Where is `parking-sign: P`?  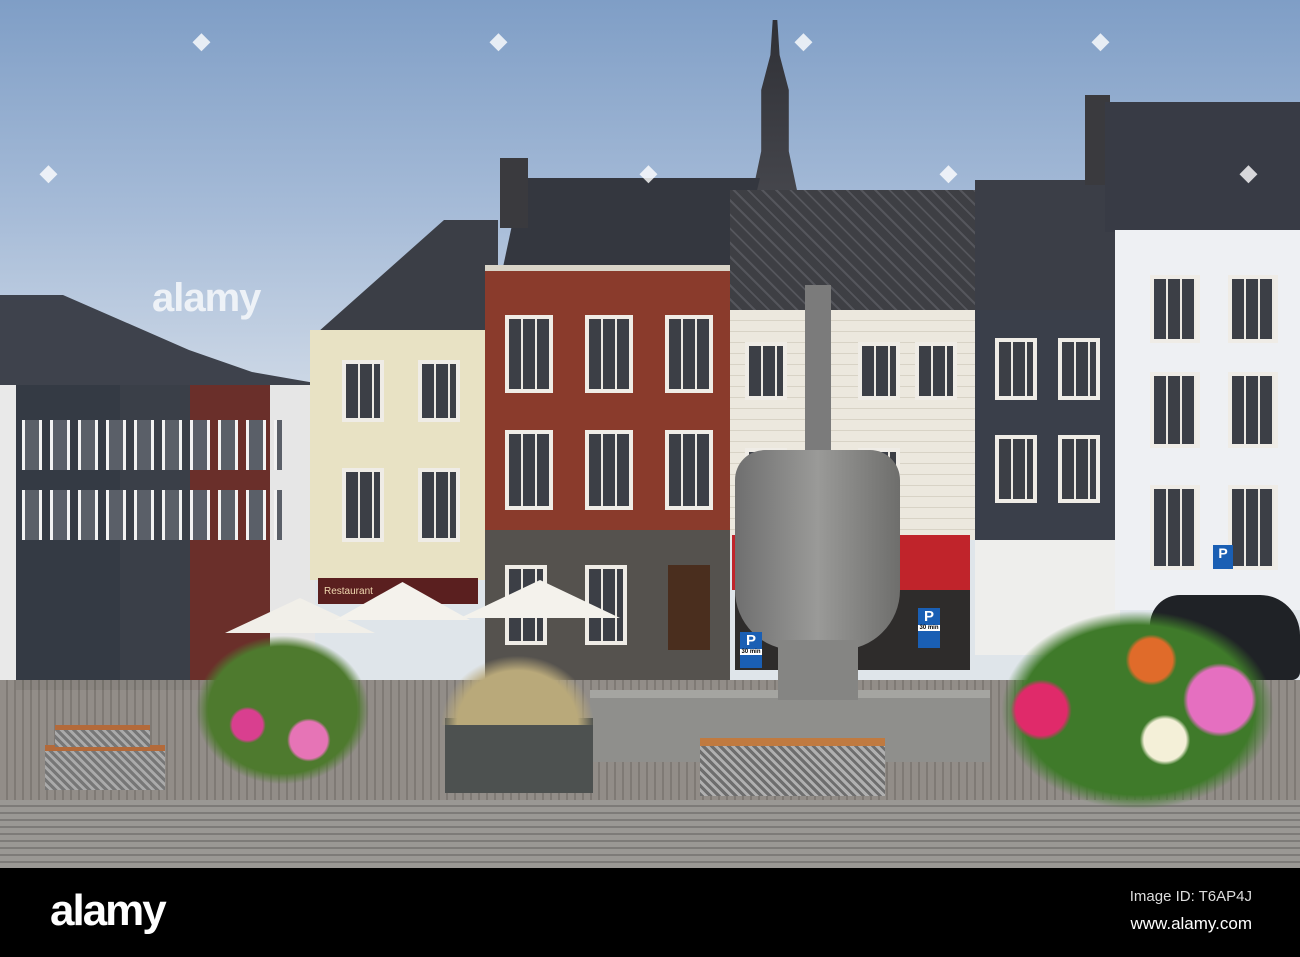 parking-sign: P is located at coordinates (1223, 557).